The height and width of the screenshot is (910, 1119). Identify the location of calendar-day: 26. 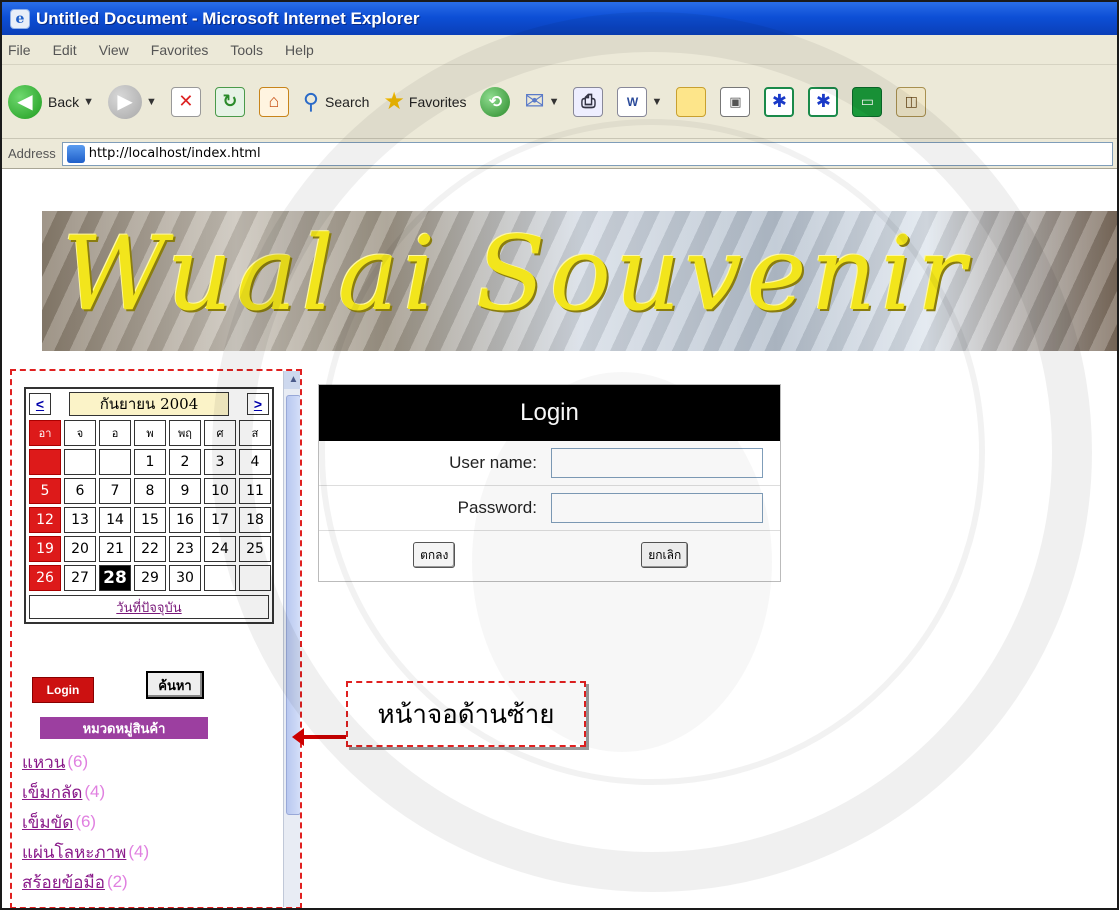
(45, 578).